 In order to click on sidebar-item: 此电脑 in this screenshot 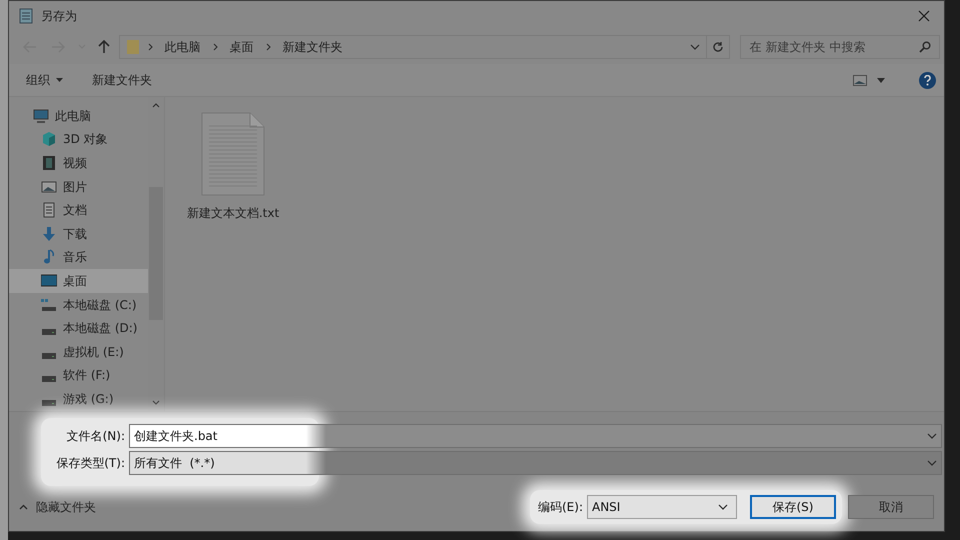, I will do `click(78, 116)`.